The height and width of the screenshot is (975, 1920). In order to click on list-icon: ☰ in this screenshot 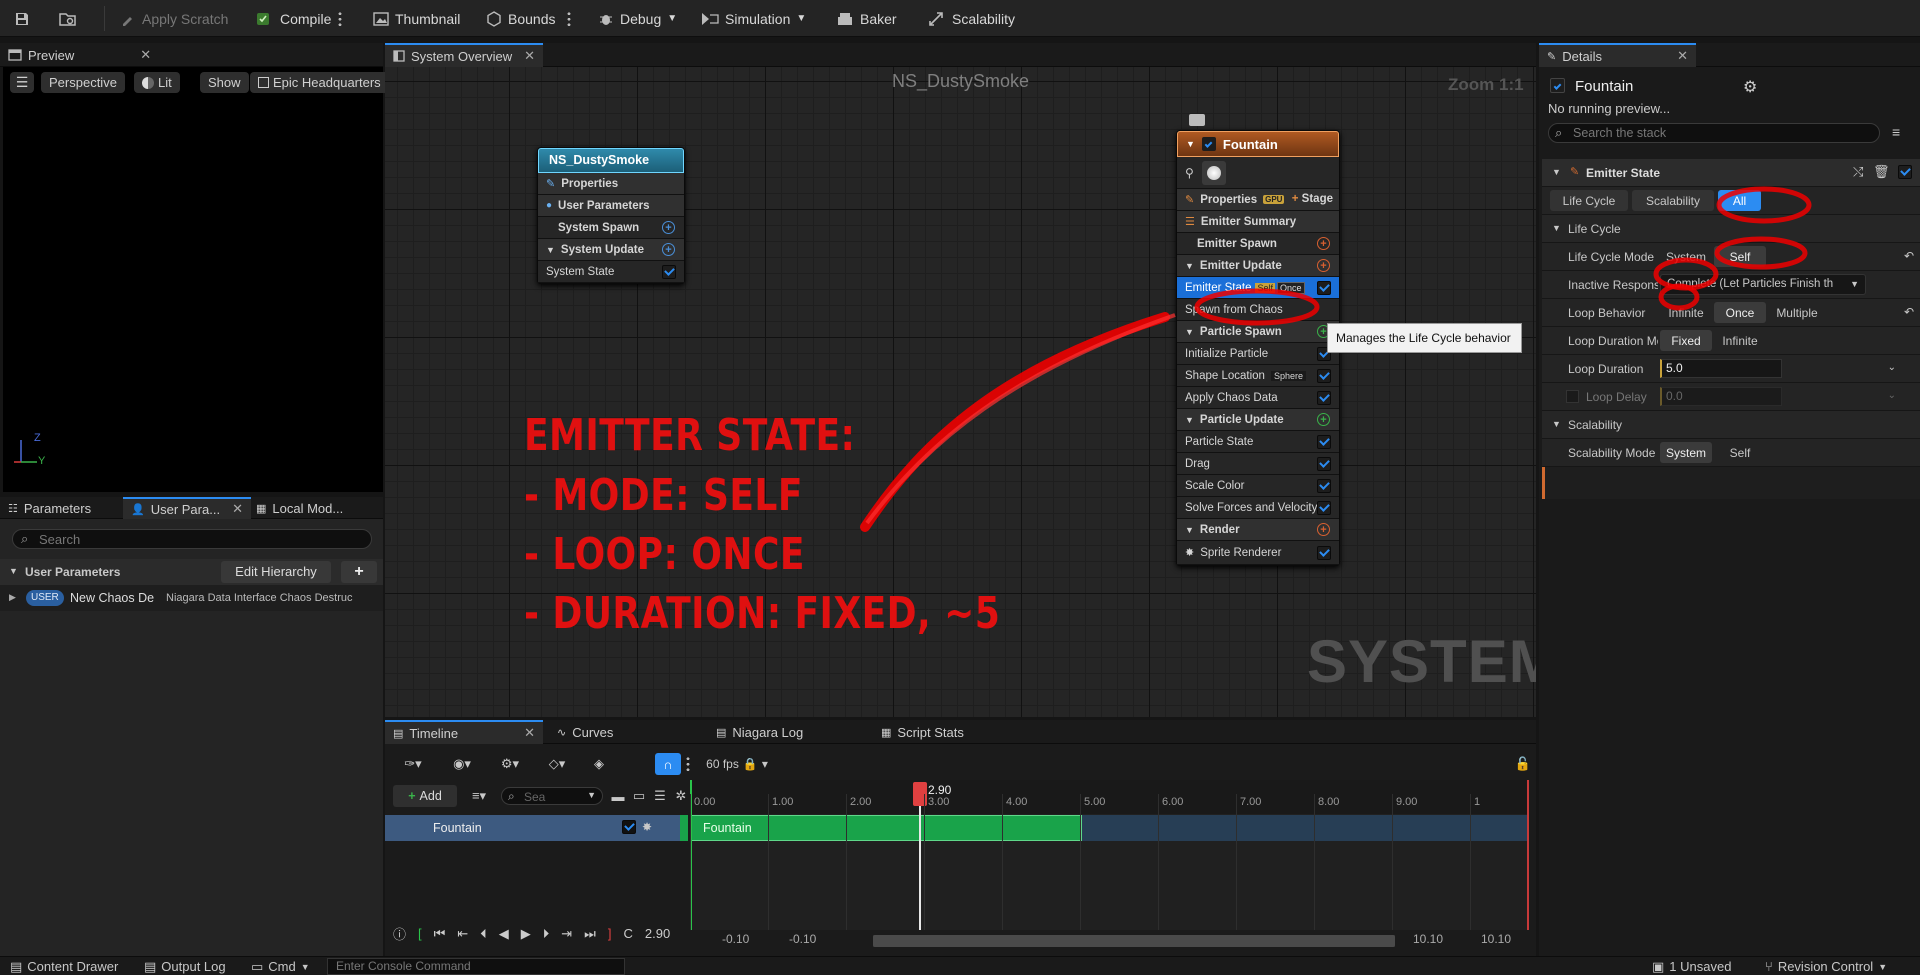, I will do `click(660, 796)`.